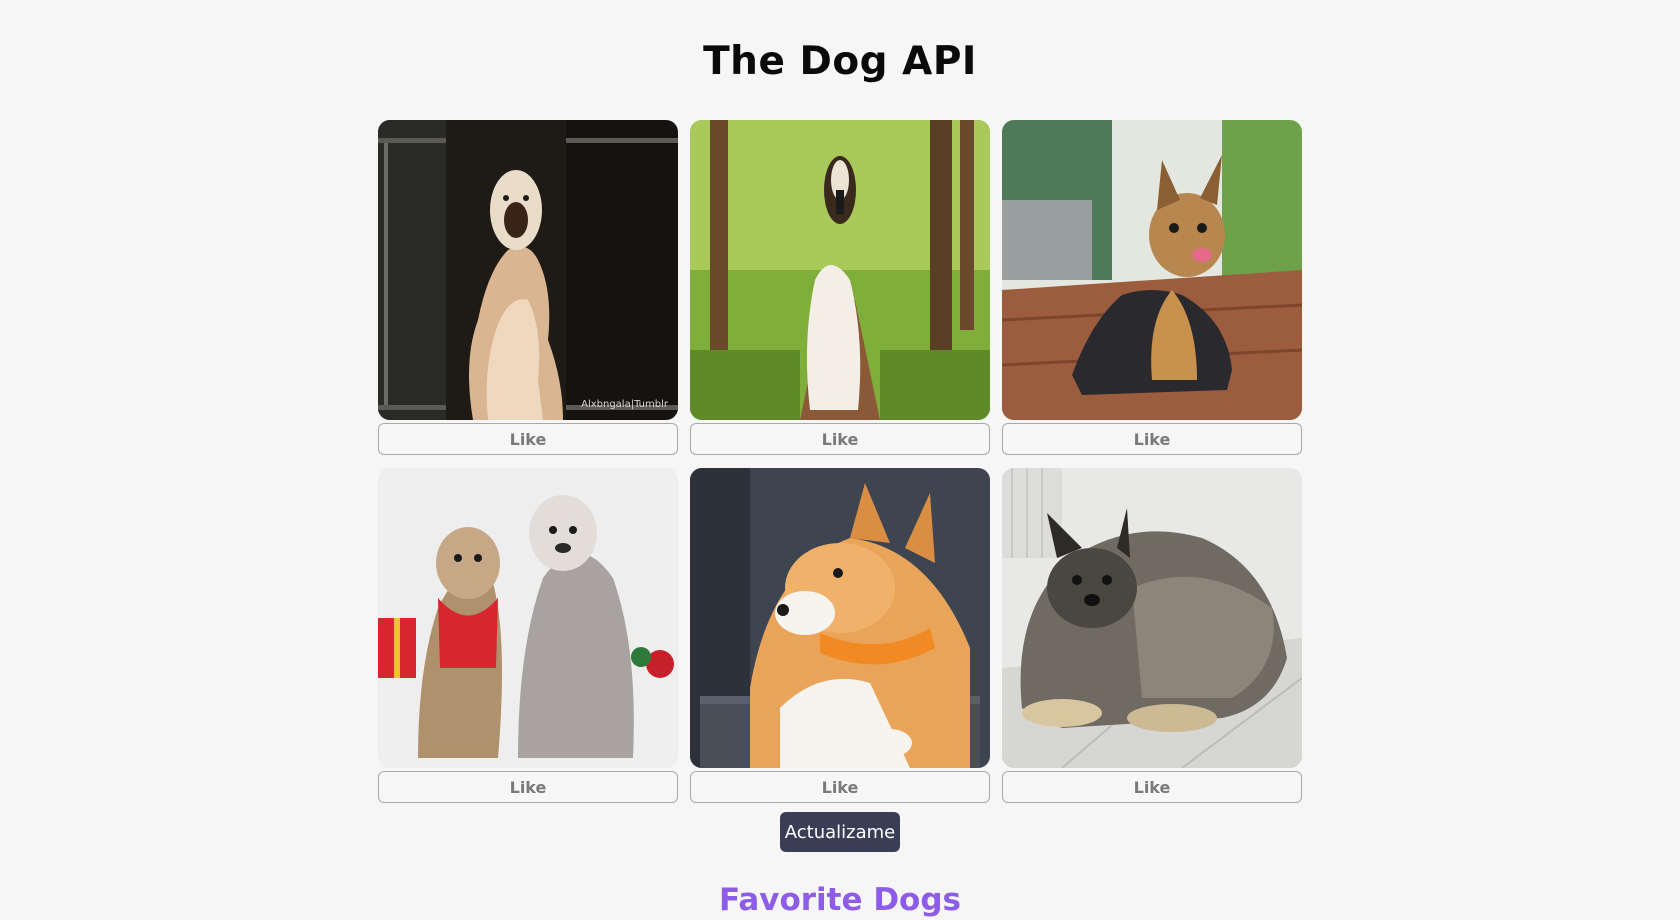 The height and width of the screenshot is (920, 1680). I want to click on dog-card: Alxbngala|Tumblr Like, so click(528, 287).